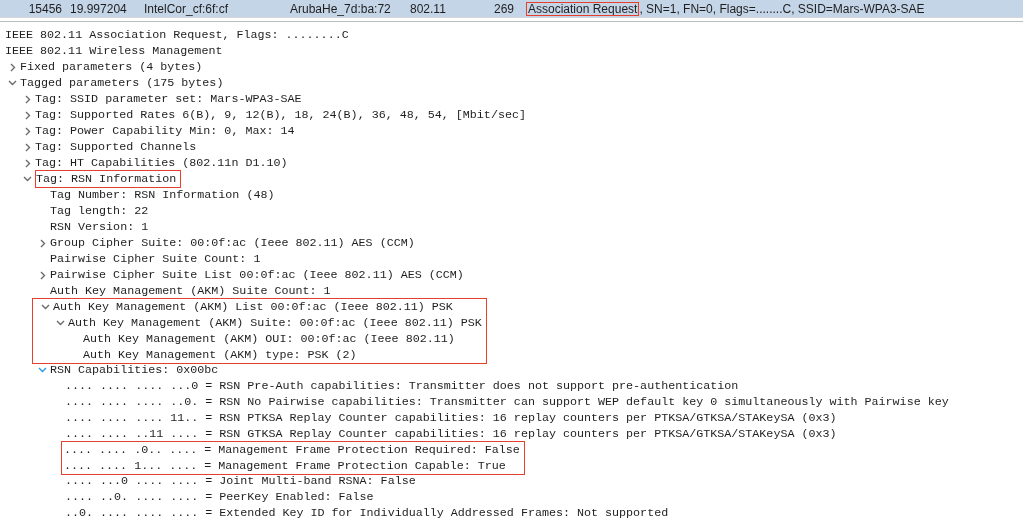  Describe the element at coordinates (116, 147) in the screenshot. I see `tree-item-text: Tag: Supported Channels` at that location.